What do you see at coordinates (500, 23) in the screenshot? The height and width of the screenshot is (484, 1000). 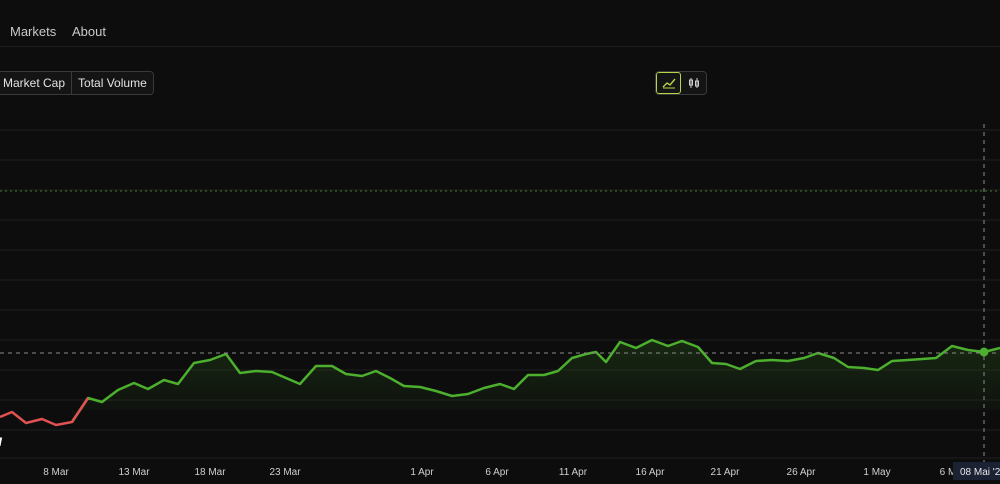 I see `top-navigation: Markets About` at bounding box center [500, 23].